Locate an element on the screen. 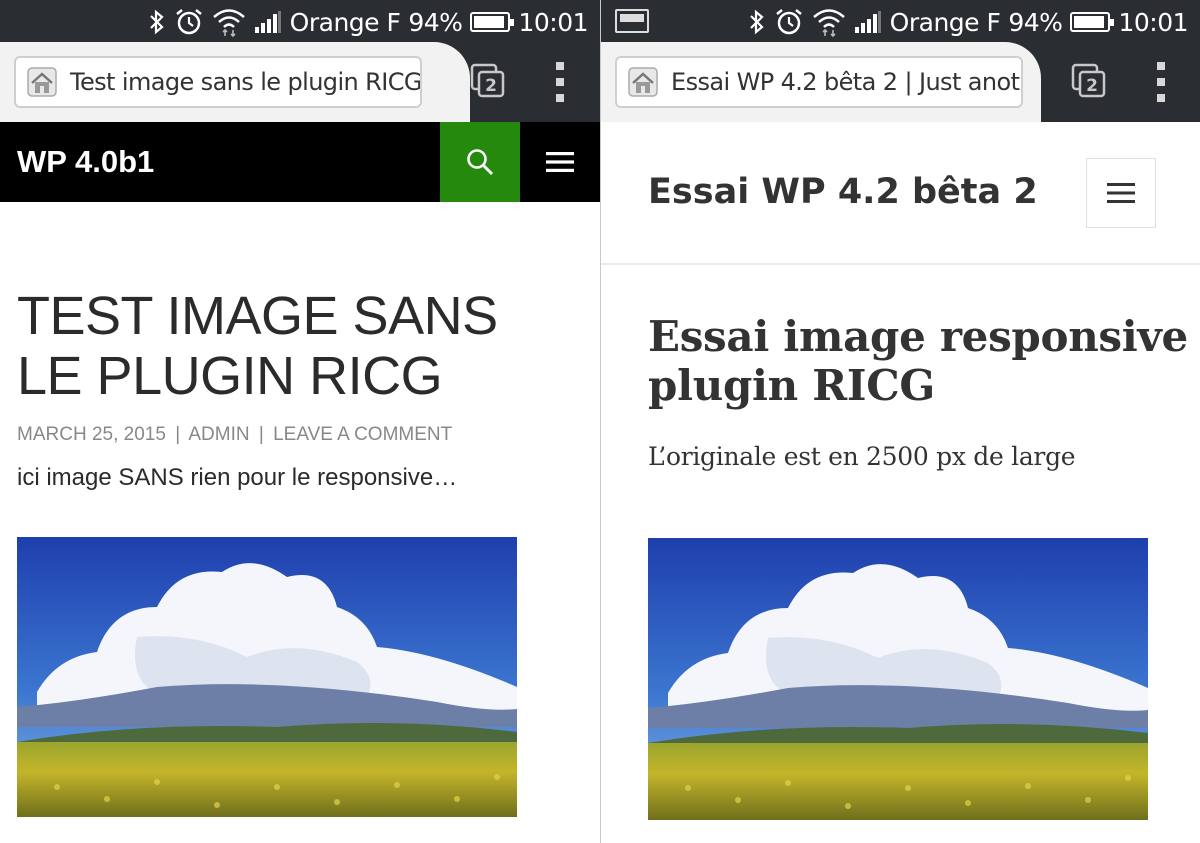 The height and width of the screenshot is (843, 1200). search-icon is located at coordinates (480, 162).